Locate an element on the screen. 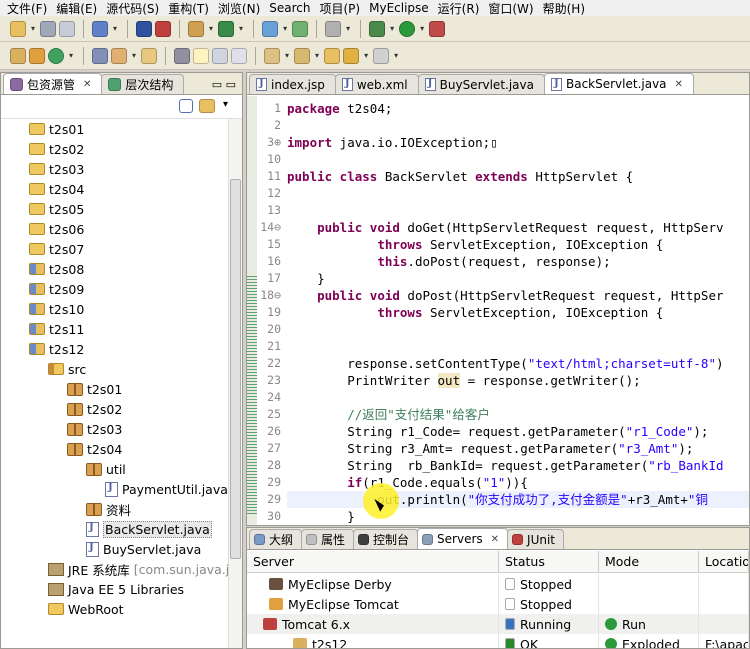  column-header: Location is located at coordinates (724, 561).